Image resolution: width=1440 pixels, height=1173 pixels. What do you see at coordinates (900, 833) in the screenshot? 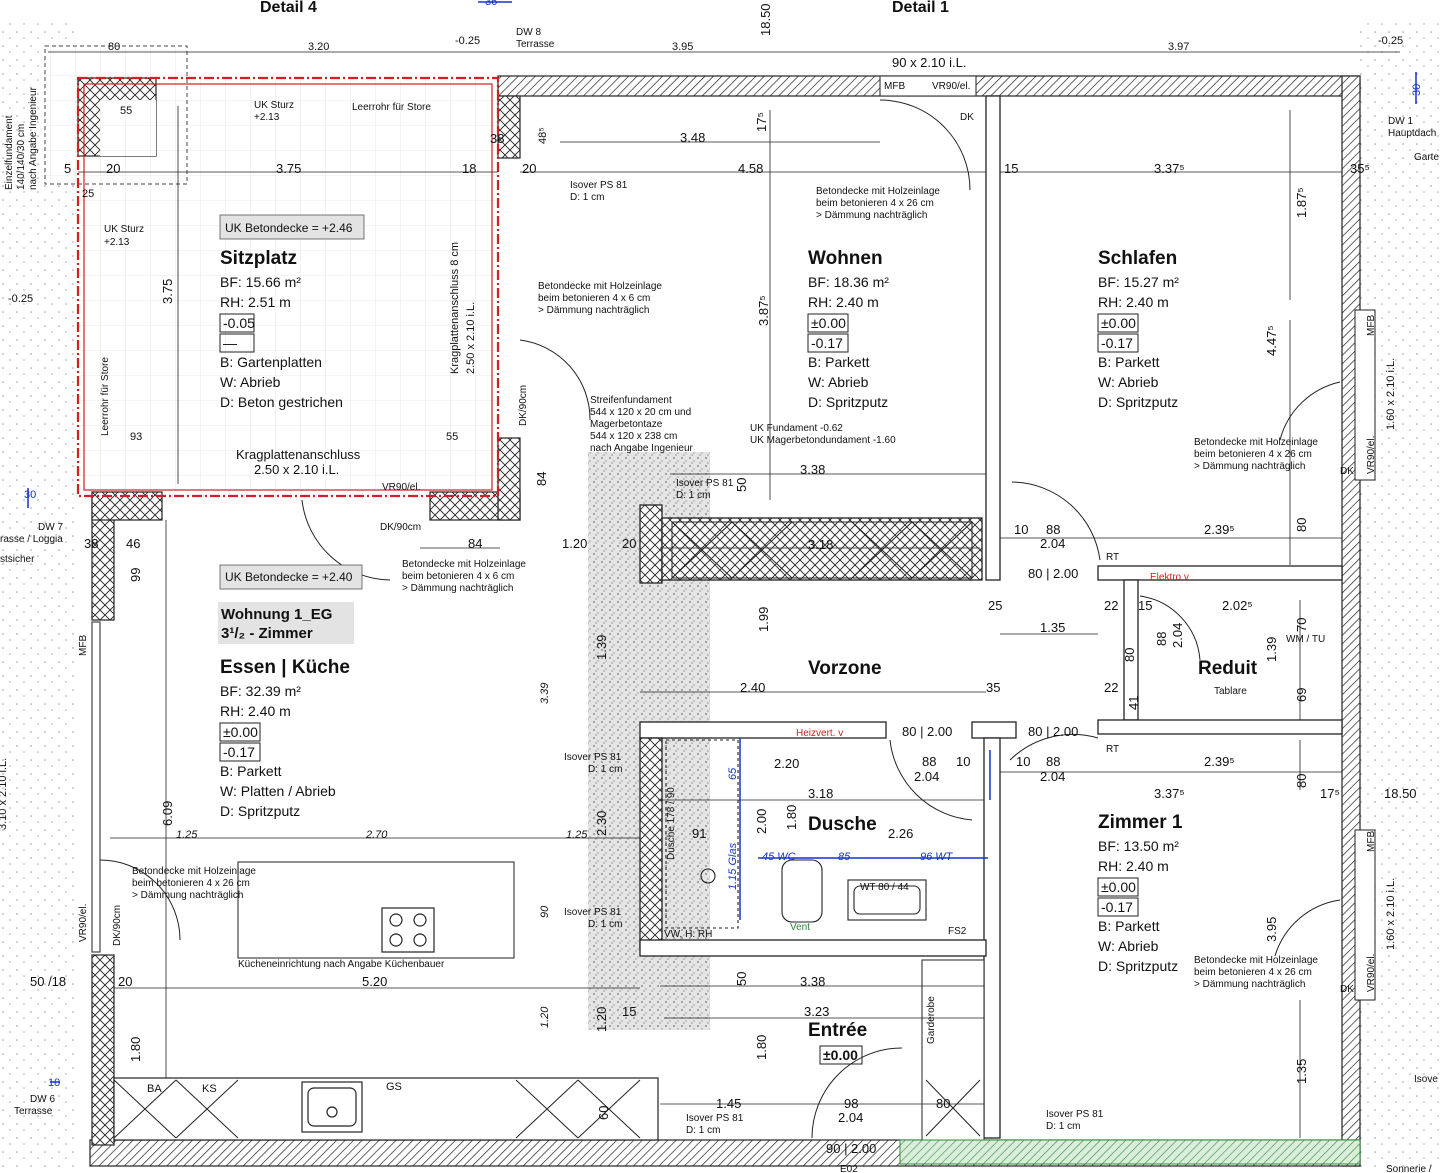
I see `dim-226: 2.26` at bounding box center [900, 833].